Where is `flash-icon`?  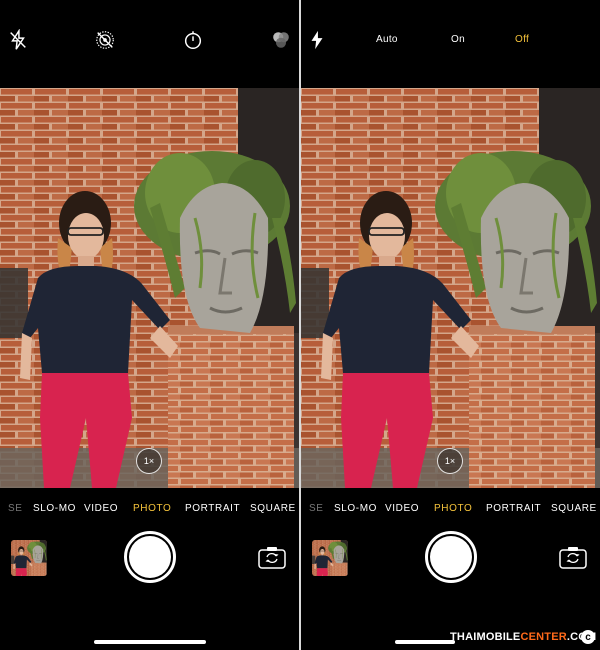
flash-icon is located at coordinates (317, 40).